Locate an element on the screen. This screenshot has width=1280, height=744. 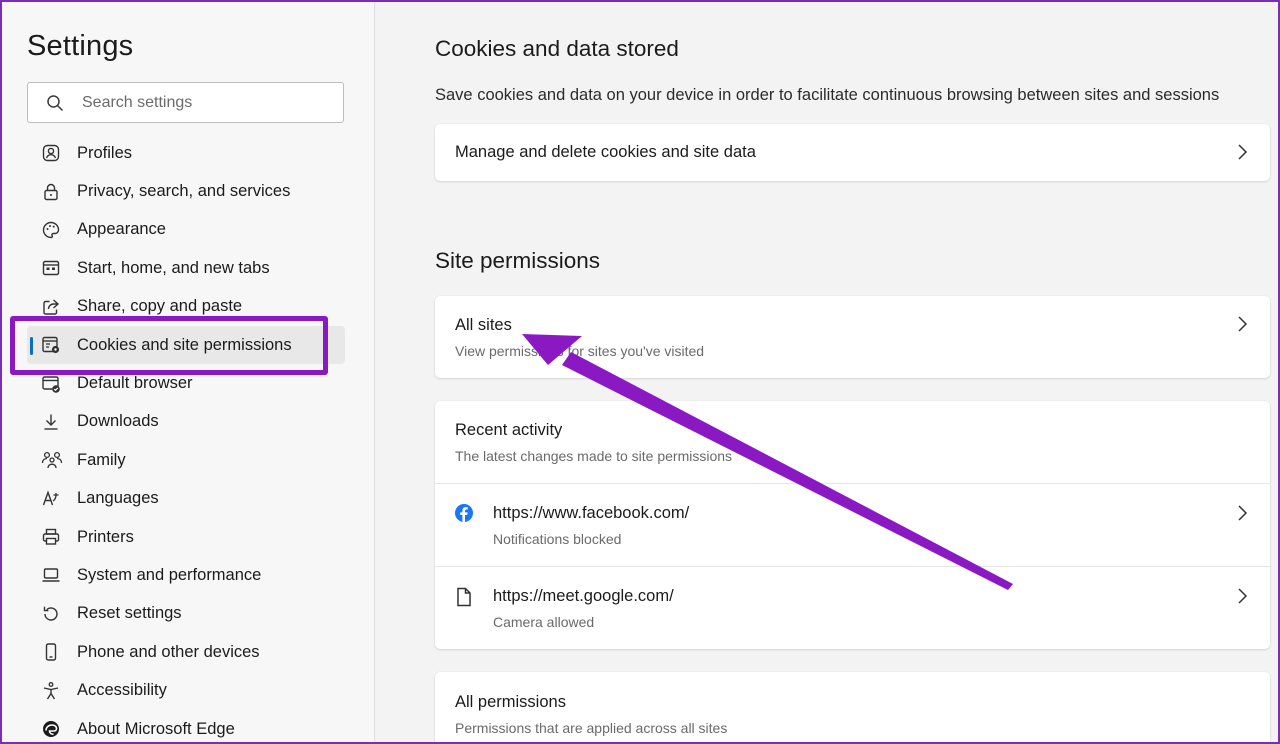
start-tabs-icon is located at coordinates (52, 268).